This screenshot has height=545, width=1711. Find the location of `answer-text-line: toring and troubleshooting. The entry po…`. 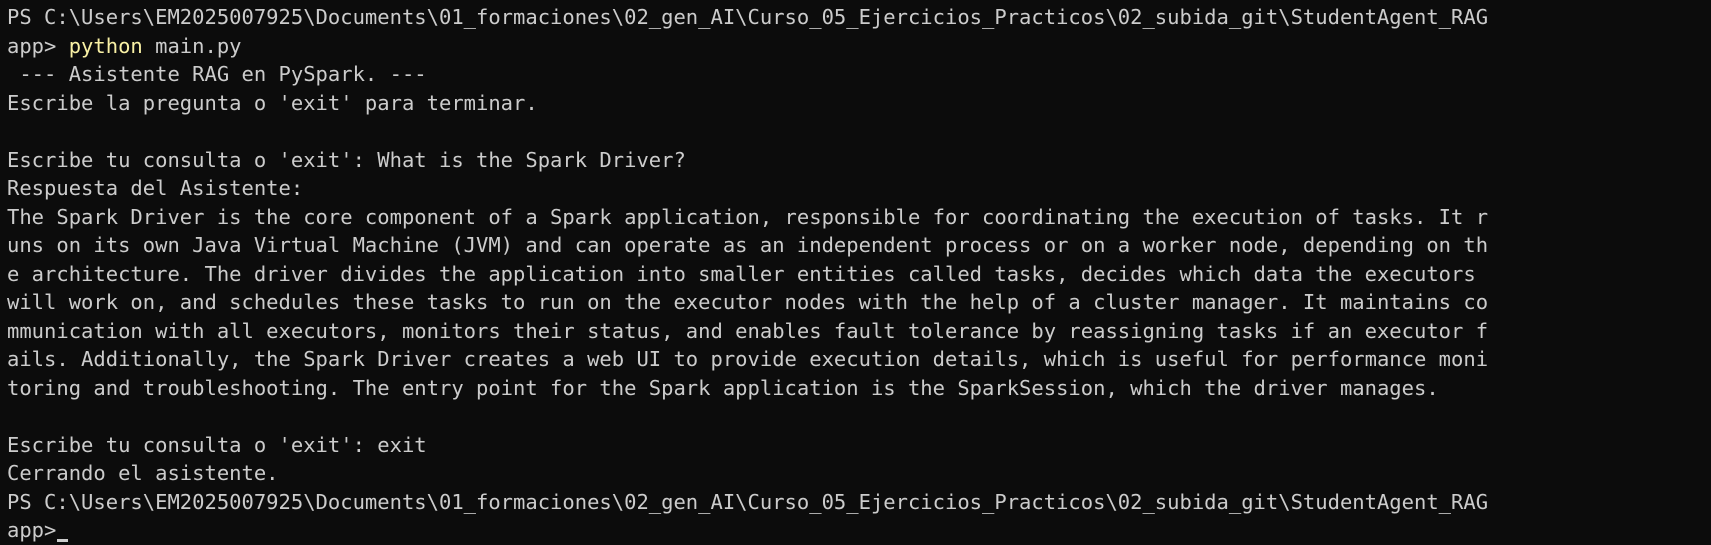

answer-text-line: toring and troubleshooting. The entry po… is located at coordinates (723, 387).